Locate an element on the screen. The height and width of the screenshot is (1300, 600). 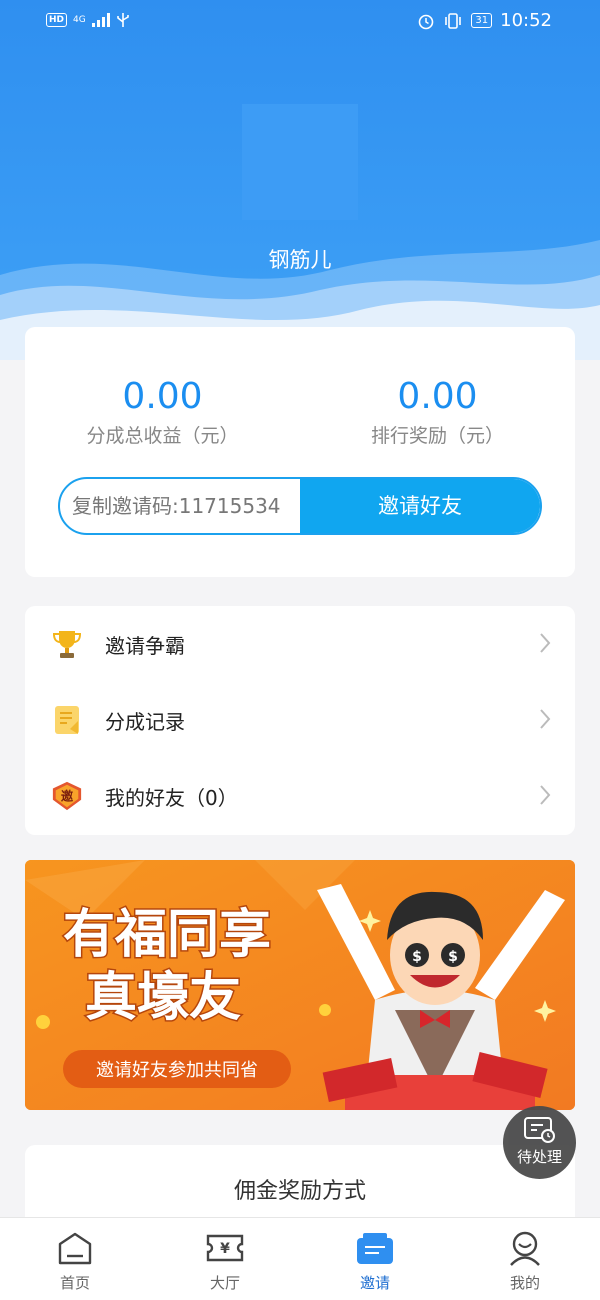
menu-item-share-records: 分成记录 is located at coordinates (300, 720).